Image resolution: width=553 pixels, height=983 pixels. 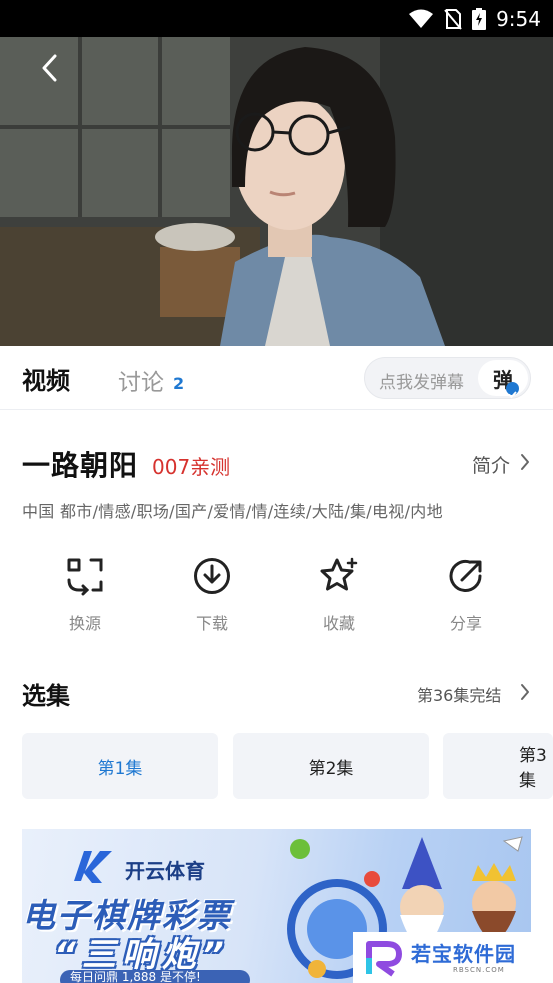 I want to click on share-label: 分享, so click(x=465, y=623).